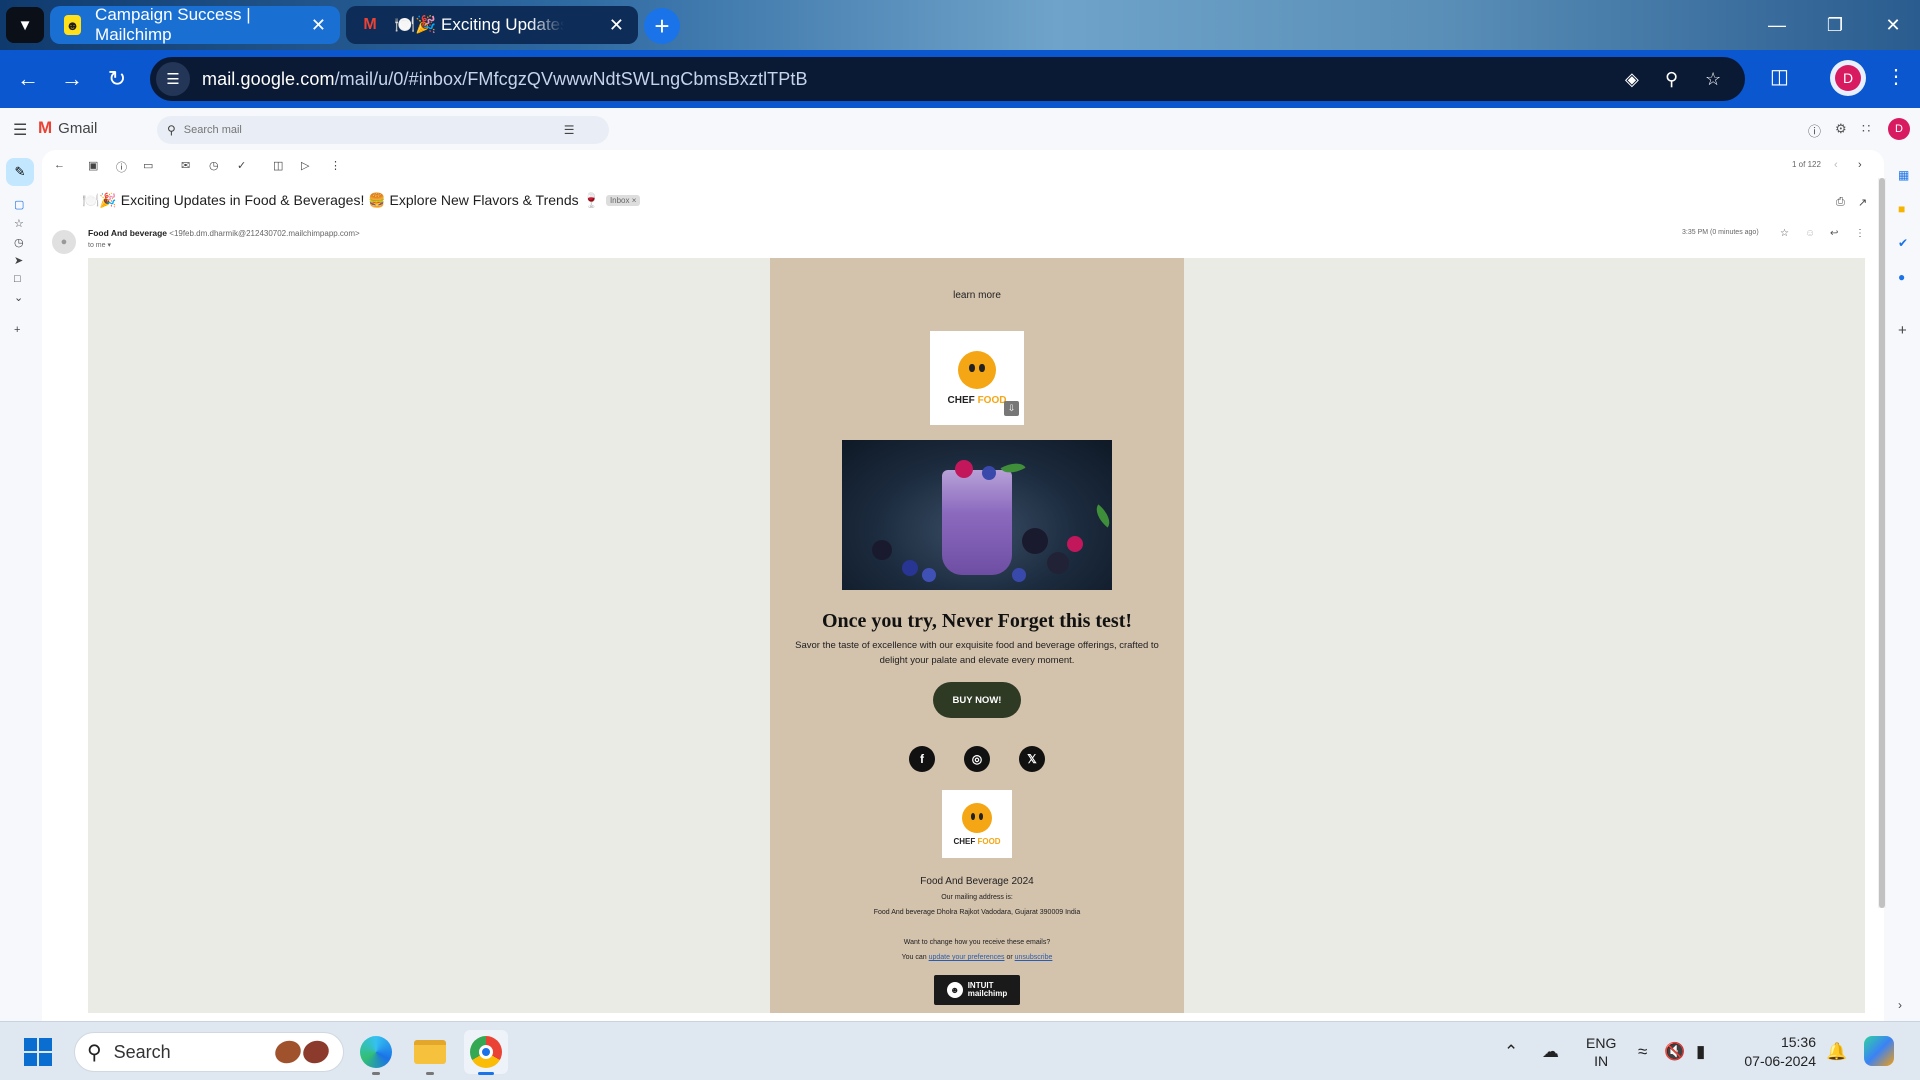  I want to click on forward-button: →, so click(72, 79).